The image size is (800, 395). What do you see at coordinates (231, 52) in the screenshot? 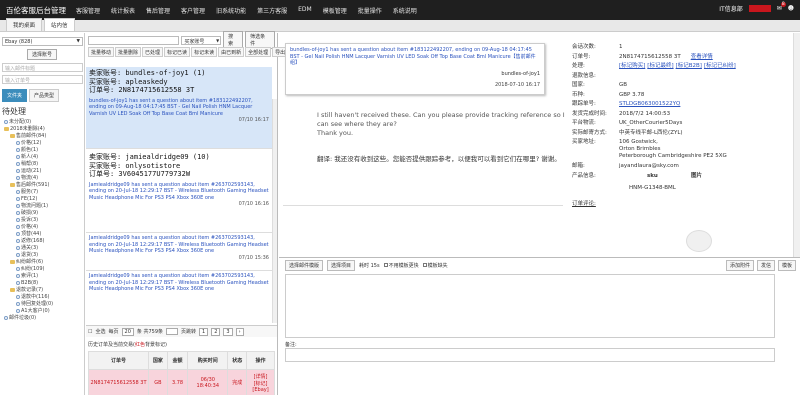
I see `sort-button: 由已到新` at bounding box center [231, 52].